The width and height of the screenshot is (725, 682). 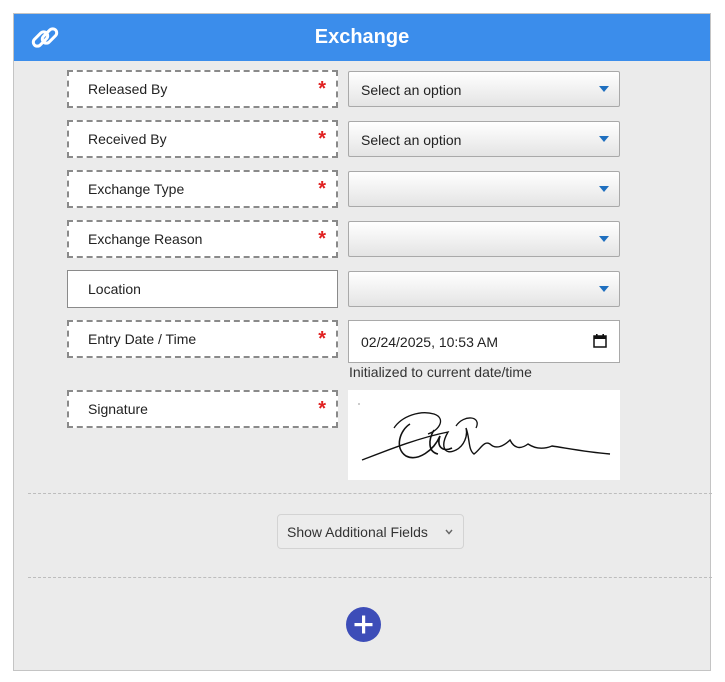 I want to click on date-value: 02/24/2025, 10:53 AM, so click(x=429, y=342).